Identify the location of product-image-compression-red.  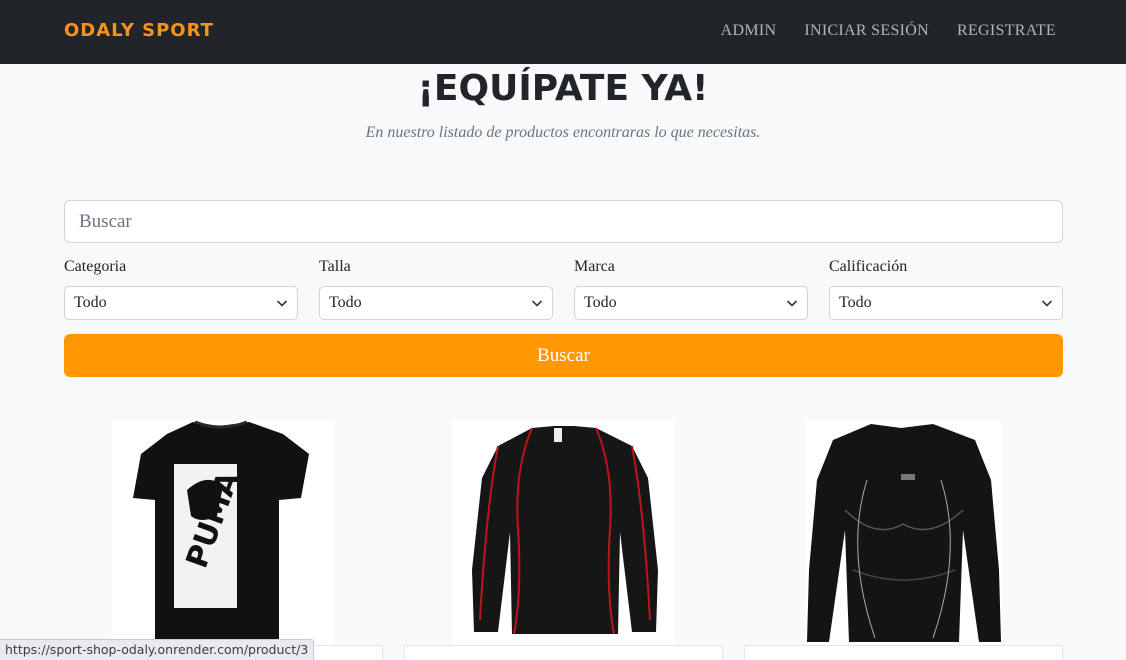
(563, 532).